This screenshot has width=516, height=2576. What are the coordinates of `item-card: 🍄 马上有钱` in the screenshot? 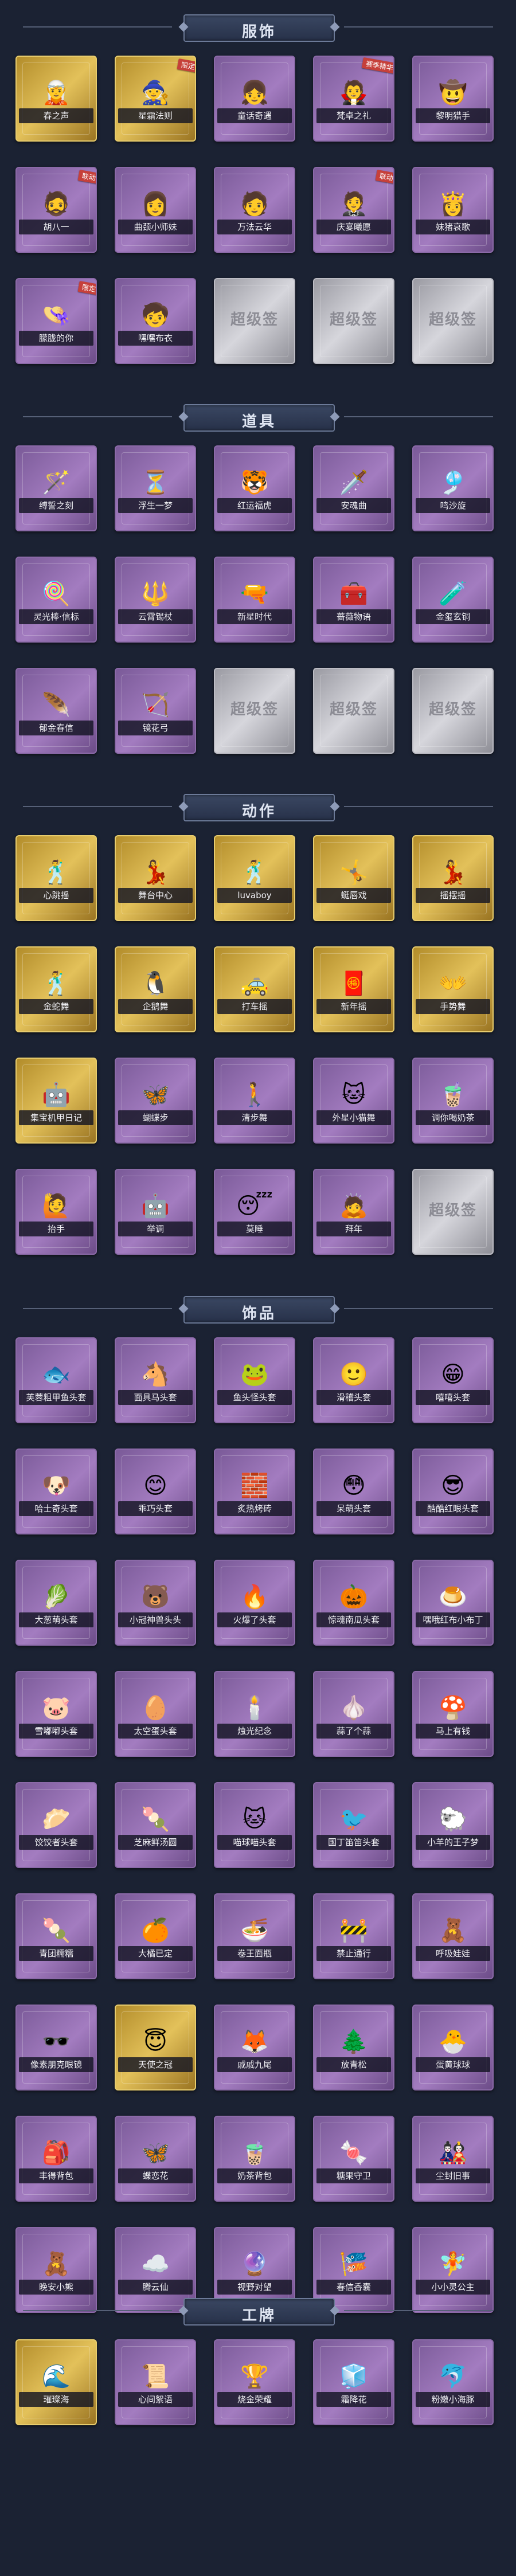 It's located at (453, 1721).